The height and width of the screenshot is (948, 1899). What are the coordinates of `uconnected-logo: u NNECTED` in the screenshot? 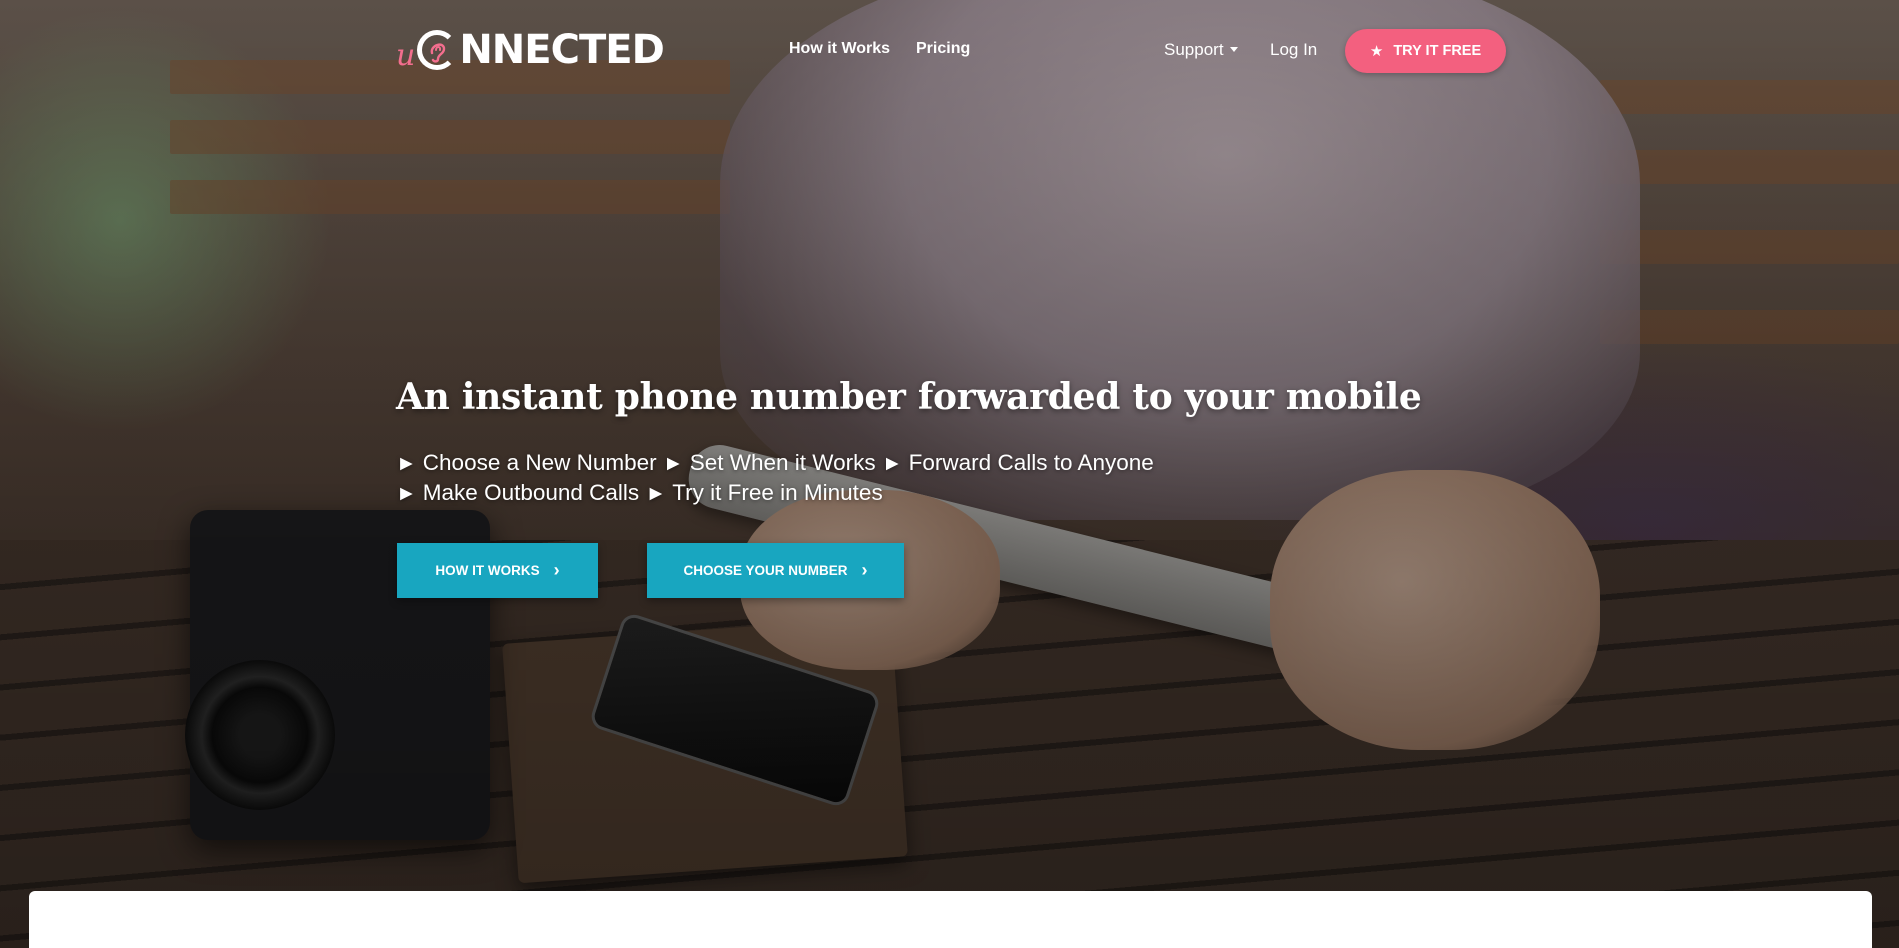 It's located at (530, 50).